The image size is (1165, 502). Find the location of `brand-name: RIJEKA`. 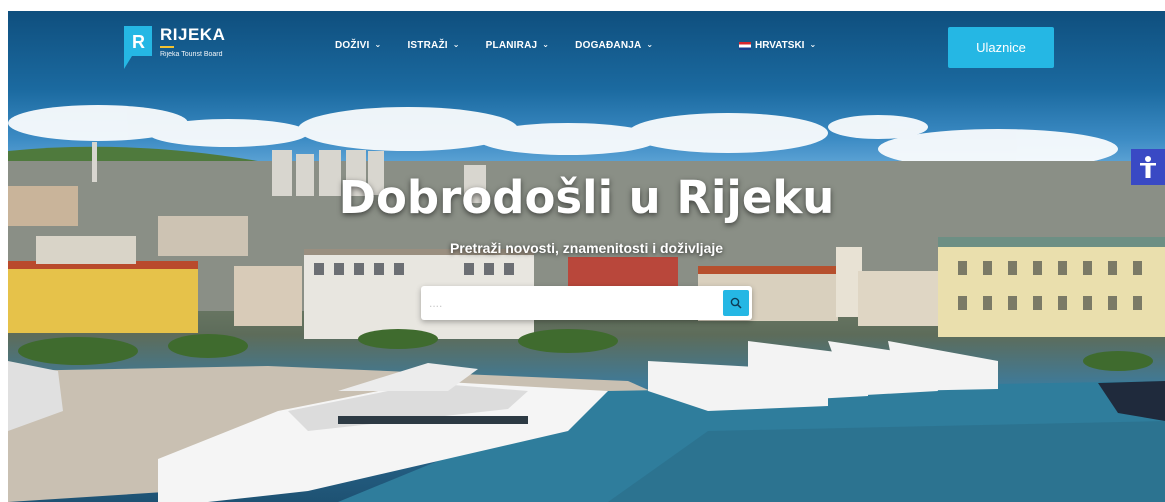

brand-name: RIJEKA is located at coordinates (193, 34).